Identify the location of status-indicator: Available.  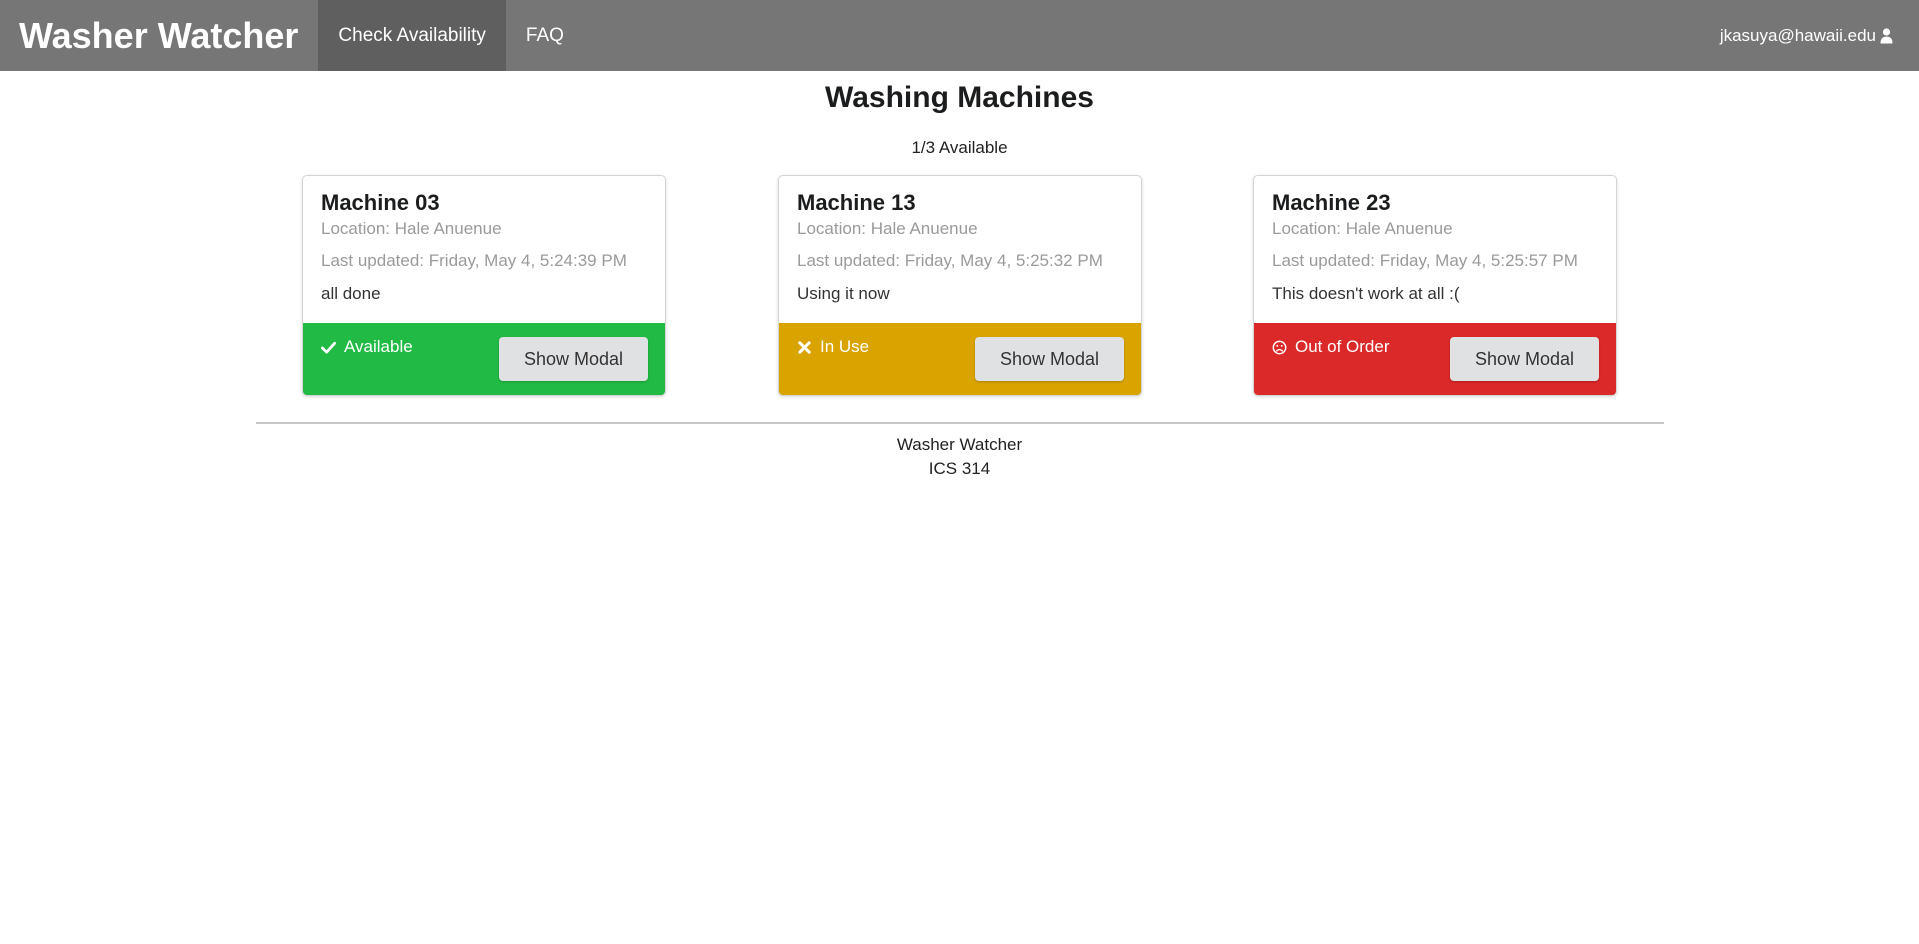
(367, 347).